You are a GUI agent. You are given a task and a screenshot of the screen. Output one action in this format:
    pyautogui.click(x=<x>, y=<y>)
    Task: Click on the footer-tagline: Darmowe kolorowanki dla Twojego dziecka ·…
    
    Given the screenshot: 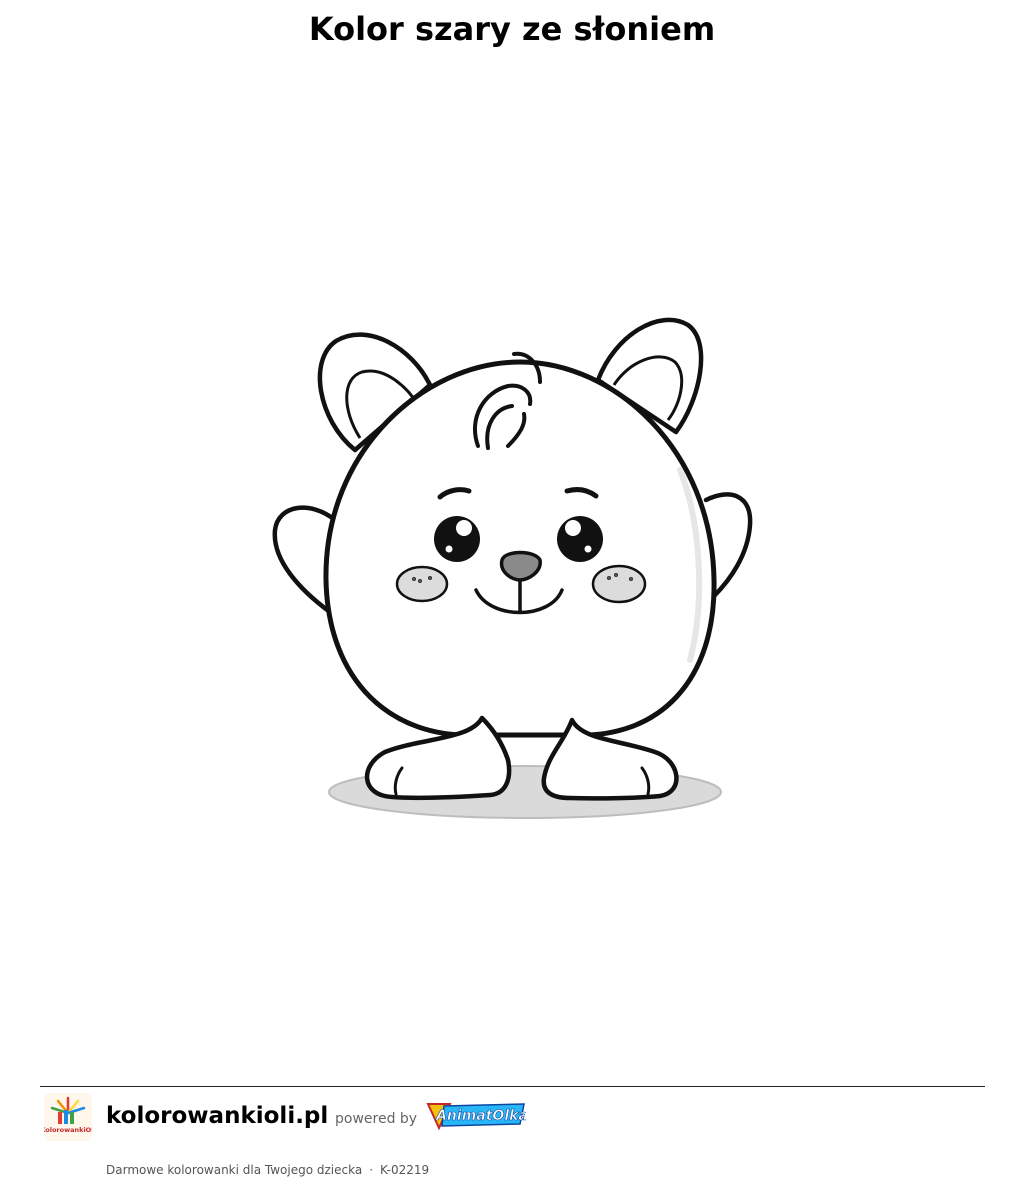 What is the action you would take?
    pyautogui.click(x=267, y=1170)
    